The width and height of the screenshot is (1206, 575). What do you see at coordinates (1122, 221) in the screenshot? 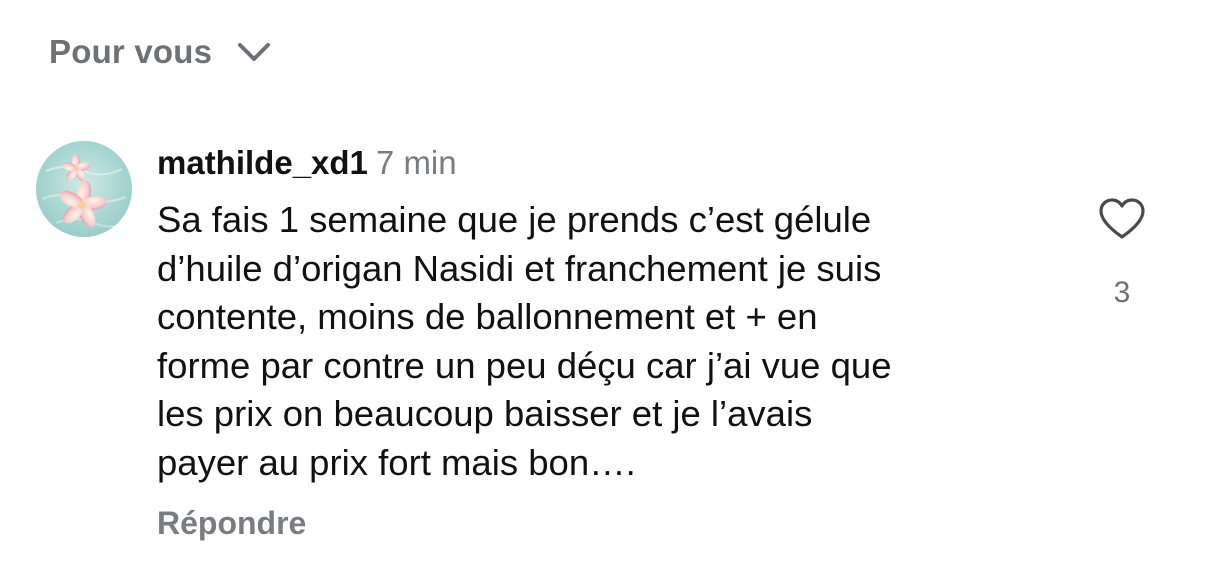
I see `heart-icon` at bounding box center [1122, 221].